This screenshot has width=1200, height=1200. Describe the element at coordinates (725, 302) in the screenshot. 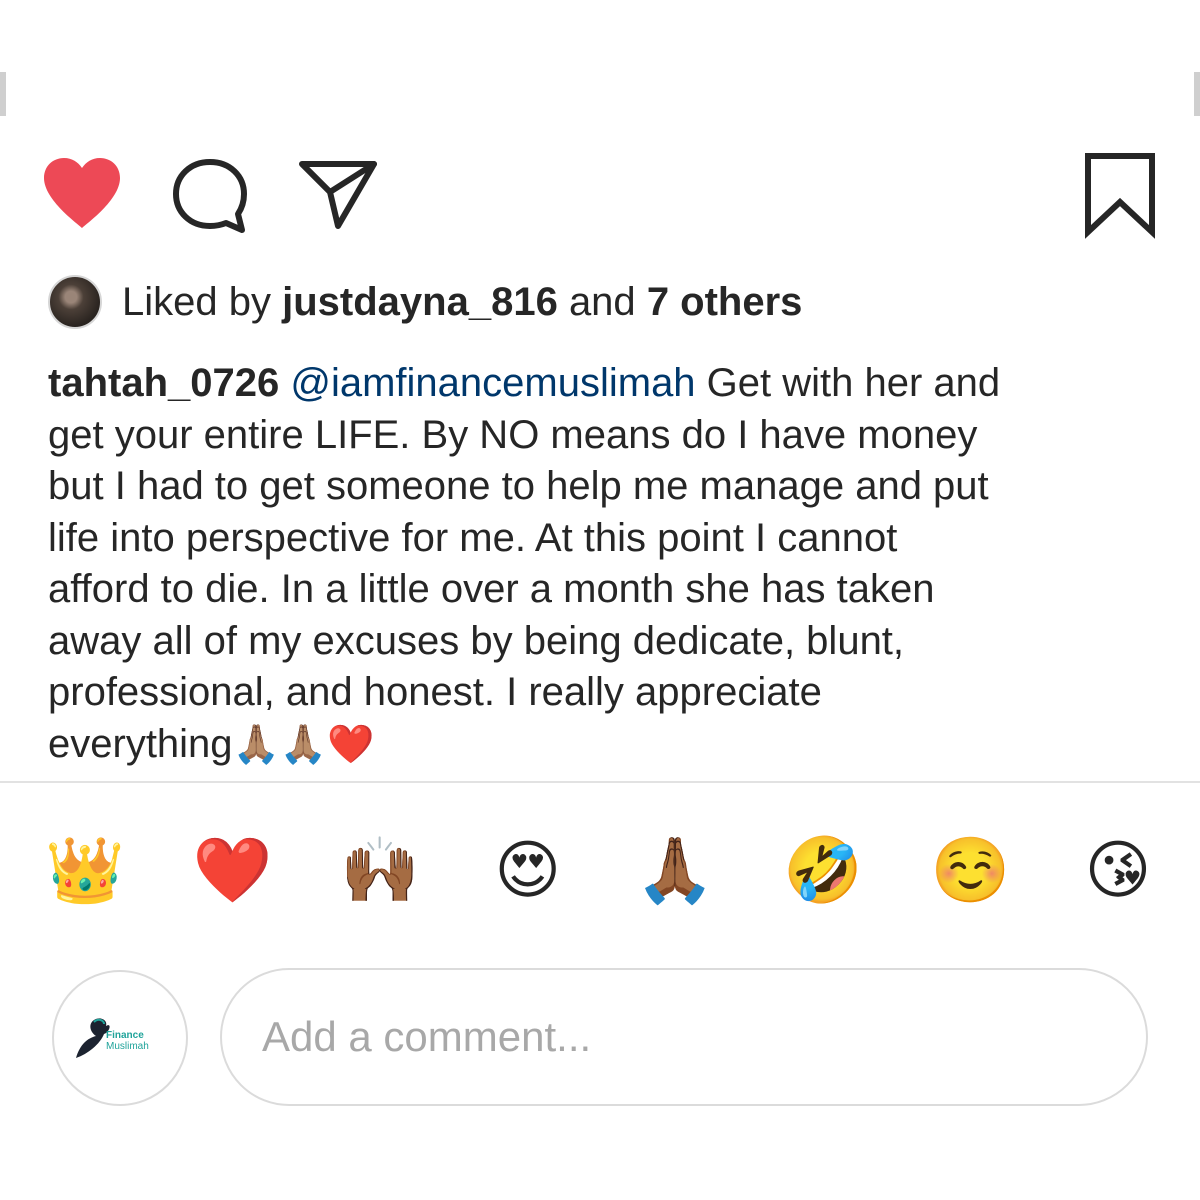

I see `likes-others: 7 others` at that location.